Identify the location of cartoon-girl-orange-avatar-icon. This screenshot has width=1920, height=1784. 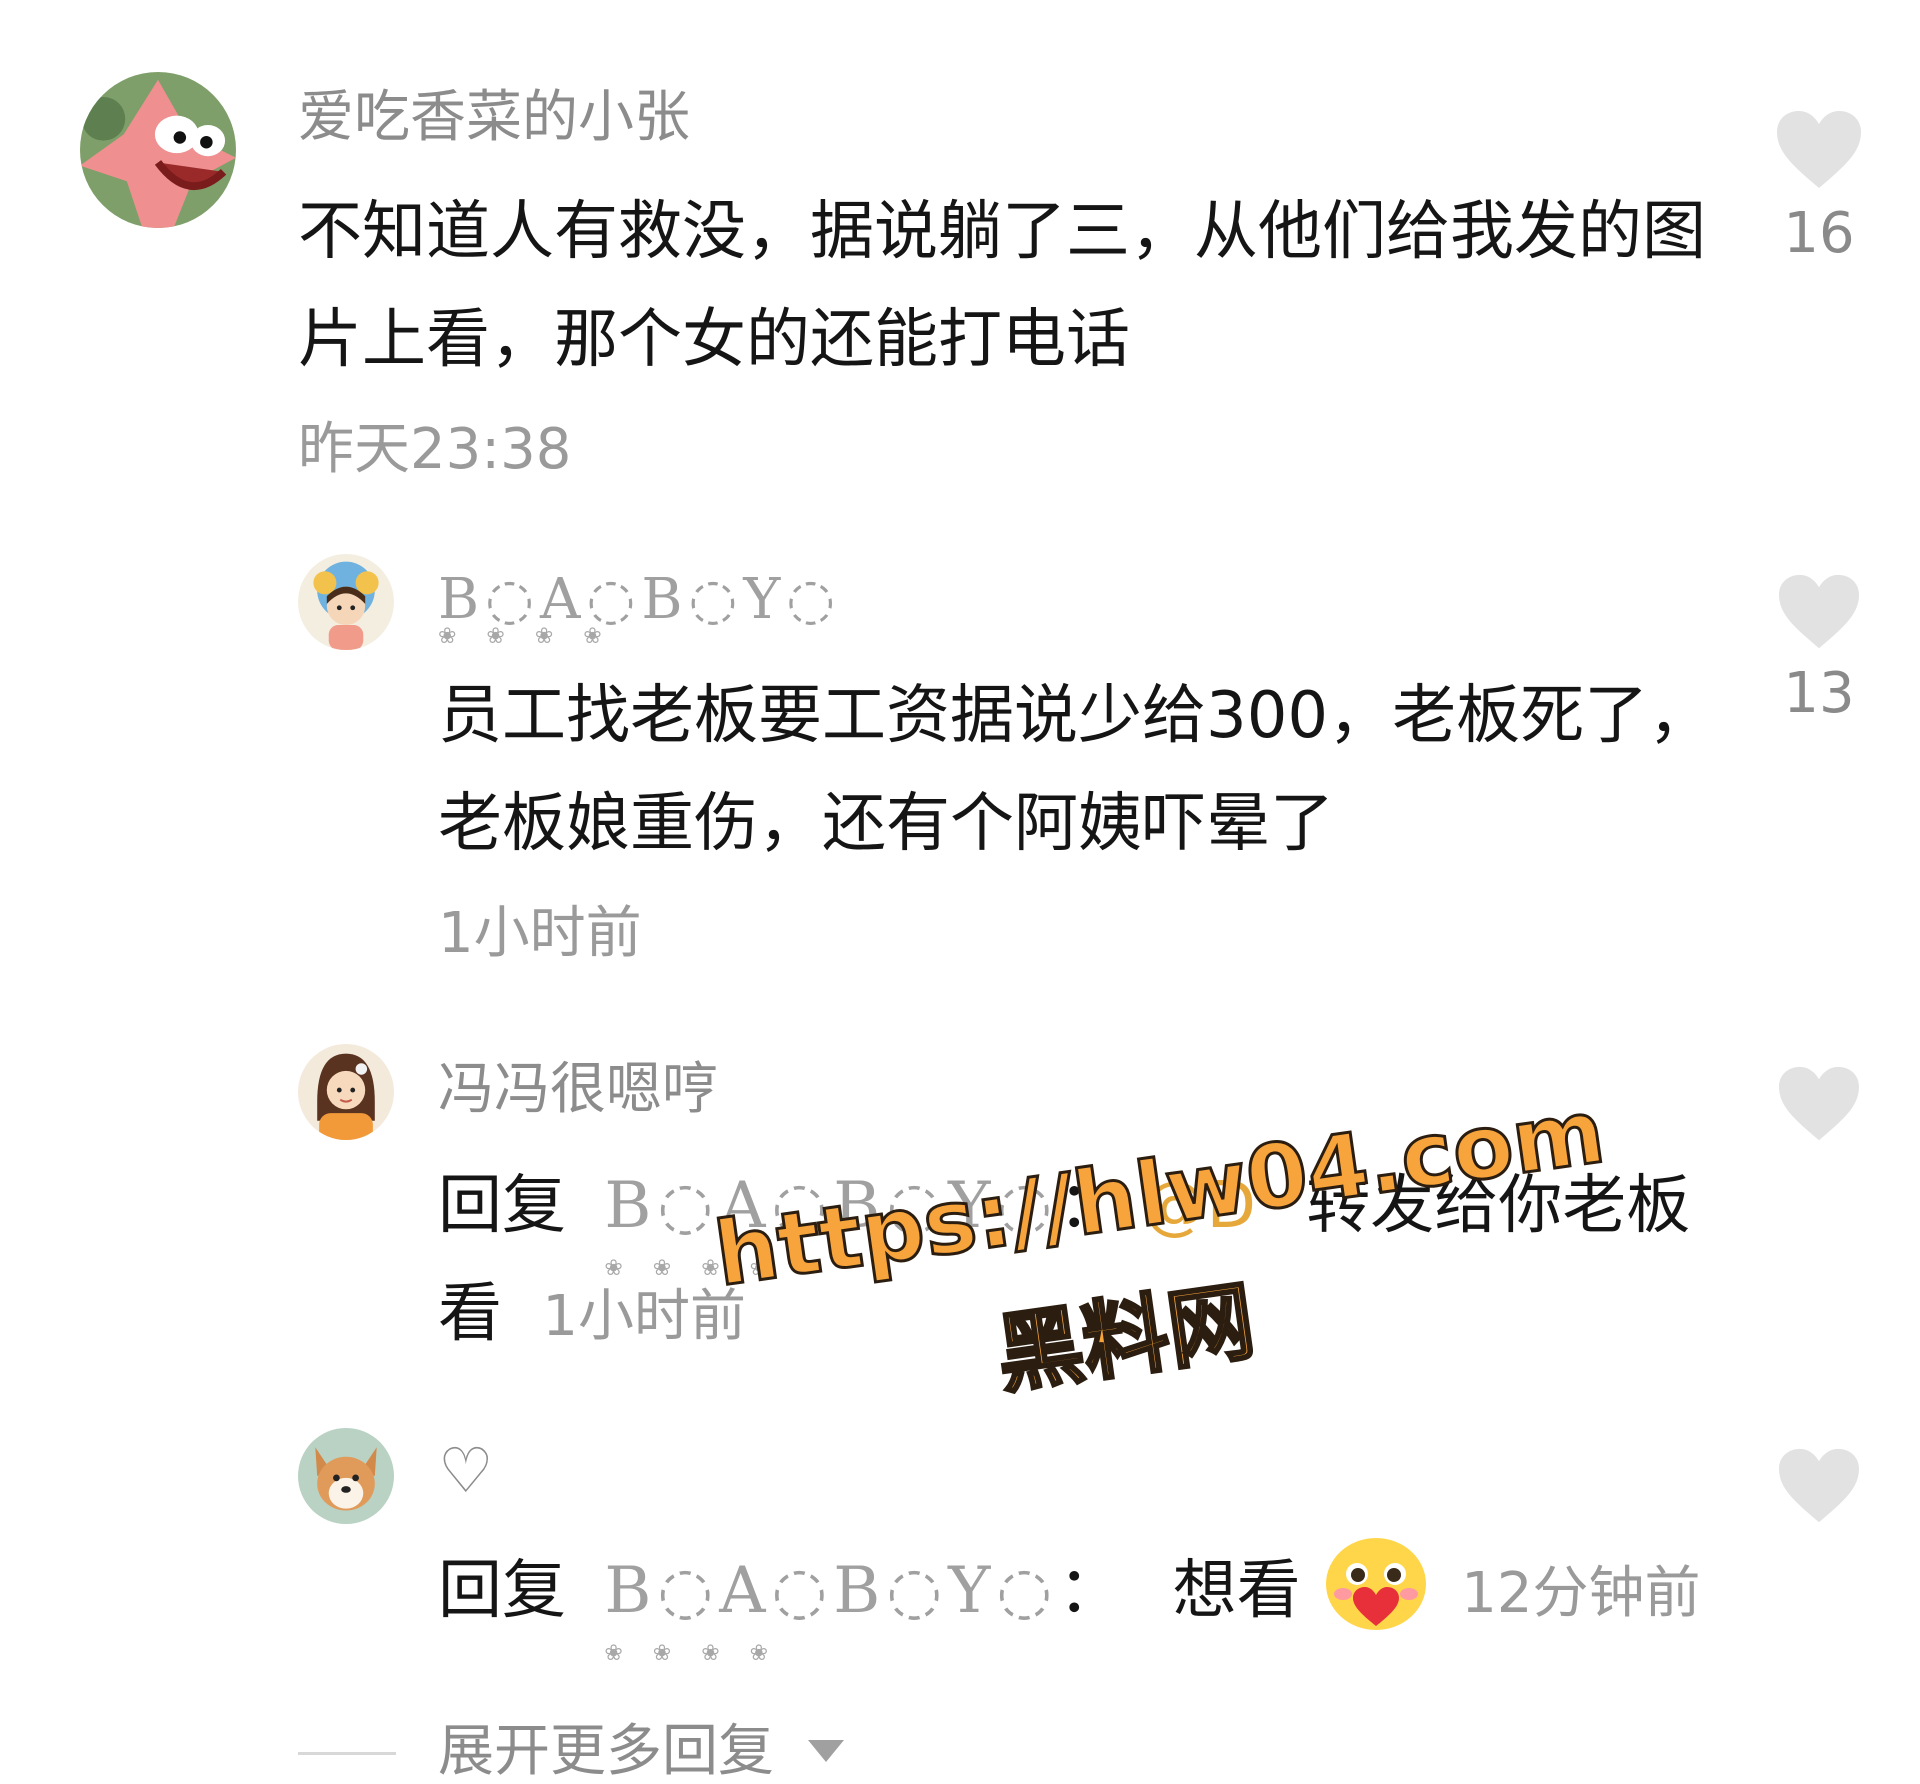
(346, 1092).